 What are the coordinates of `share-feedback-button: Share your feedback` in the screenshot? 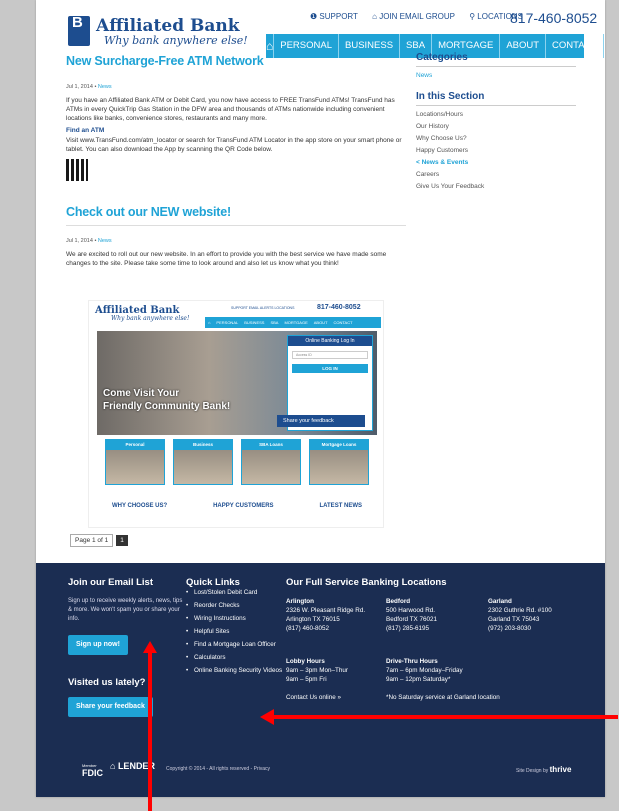 It's located at (110, 707).